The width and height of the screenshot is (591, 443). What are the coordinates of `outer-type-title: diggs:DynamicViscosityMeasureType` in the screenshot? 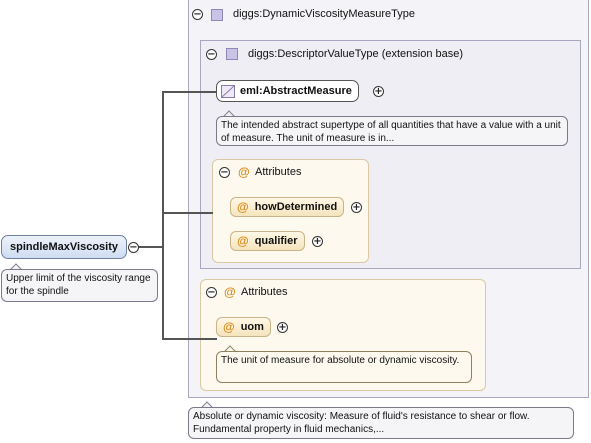 It's located at (324, 14).